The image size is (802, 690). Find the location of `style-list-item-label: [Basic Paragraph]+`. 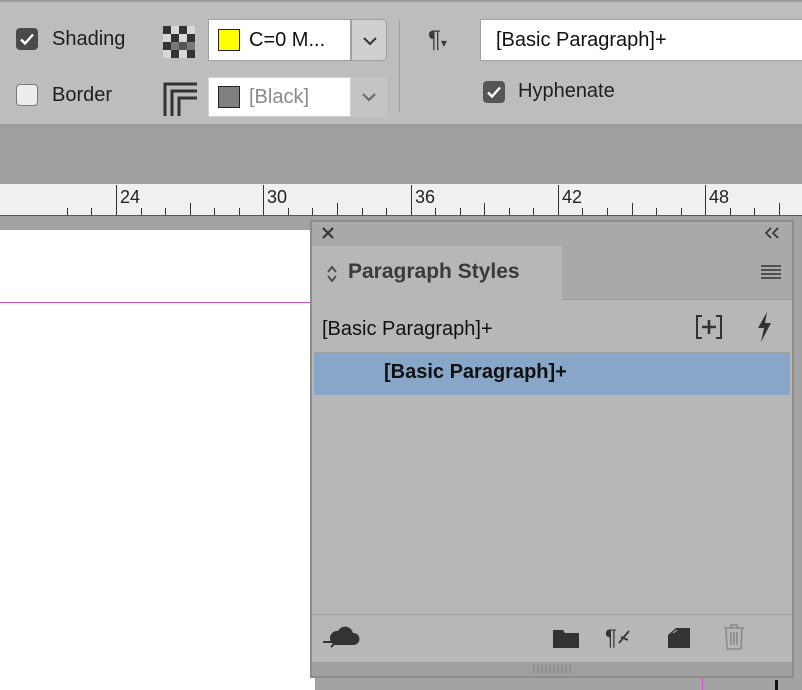

style-list-item-label: [Basic Paragraph]+ is located at coordinates (475, 372).